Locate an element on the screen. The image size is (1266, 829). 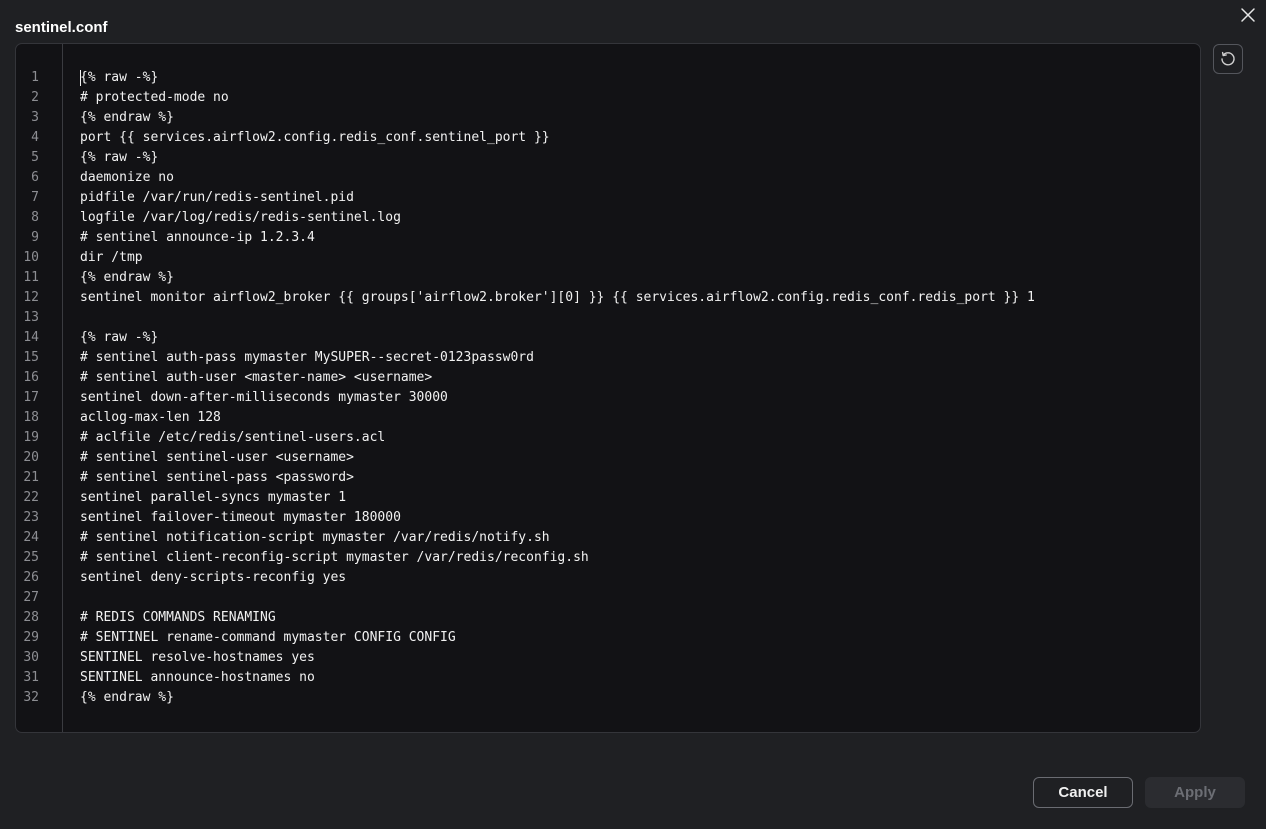
line-number: 22 is located at coordinates (31, 497).